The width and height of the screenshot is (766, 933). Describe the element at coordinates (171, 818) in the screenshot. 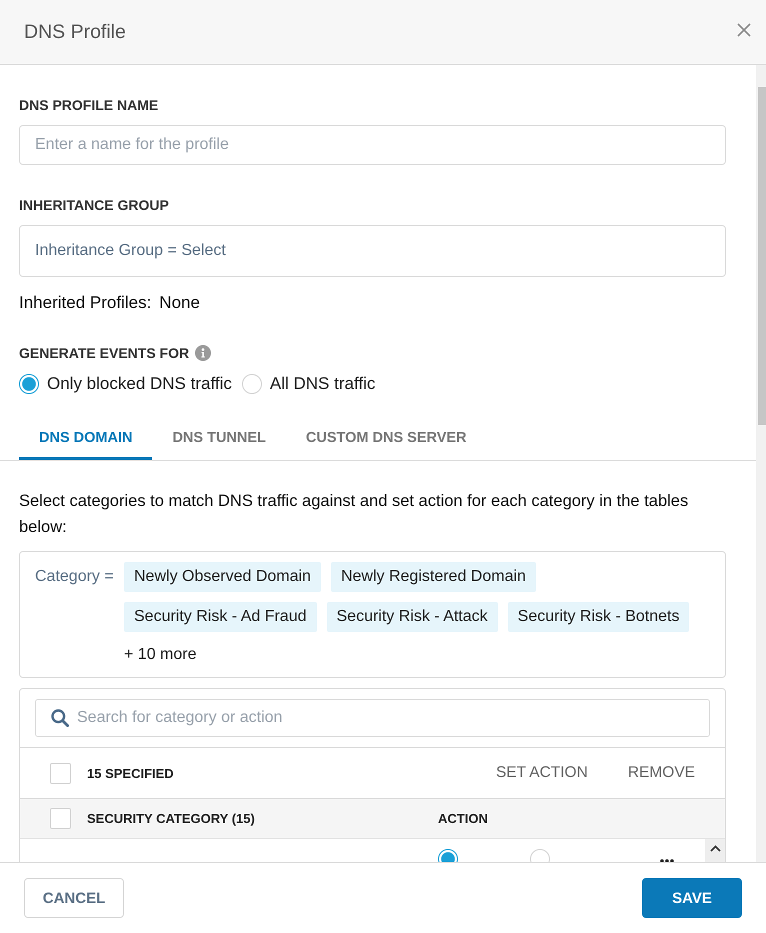

I see `column-header: SECURITY CATEGORY (15)` at that location.